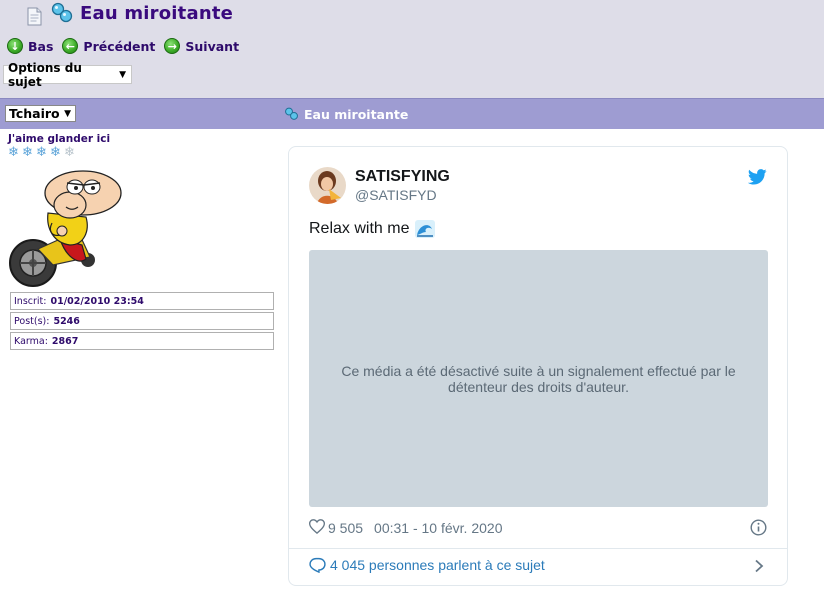  I want to click on twitter-bird-icon, so click(757, 177).